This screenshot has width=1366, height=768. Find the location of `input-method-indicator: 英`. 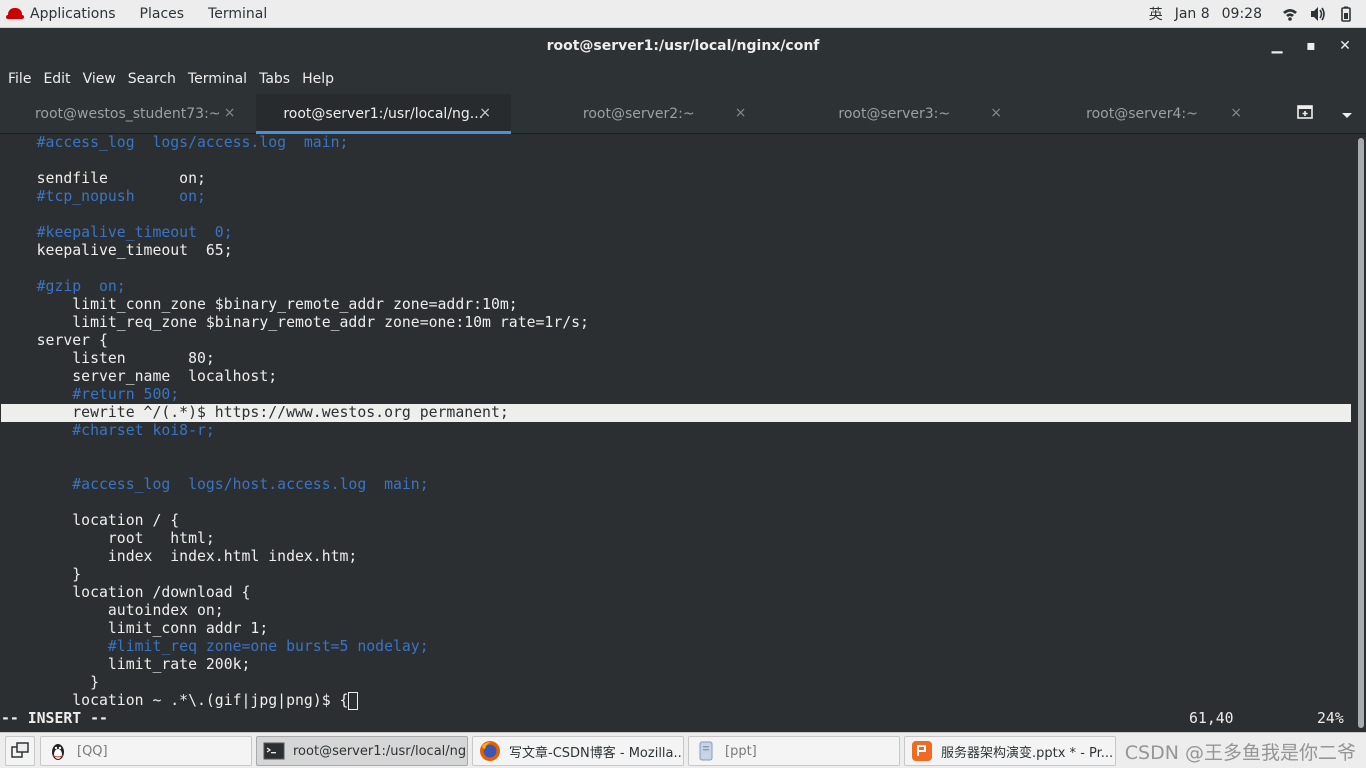

input-method-indicator: 英 is located at coordinates (1156, 14).